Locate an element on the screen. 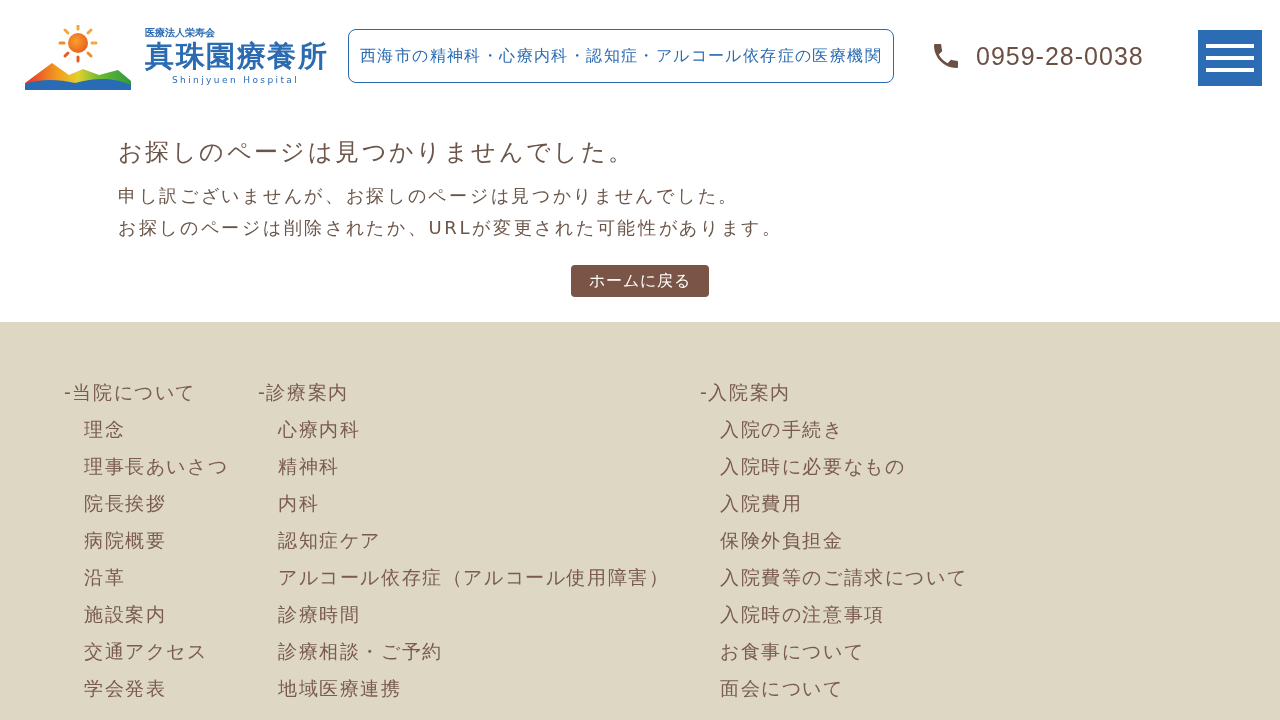 This screenshot has width=1280, height=720. footer-link: 沿革 is located at coordinates (105, 577).